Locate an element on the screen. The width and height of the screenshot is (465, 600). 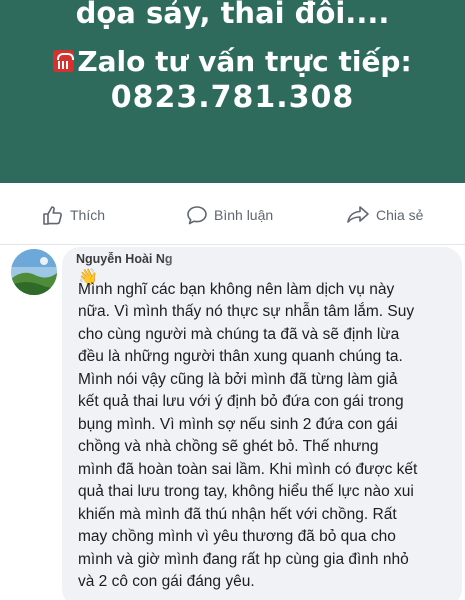
comment-label: Bình luận is located at coordinates (244, 215).